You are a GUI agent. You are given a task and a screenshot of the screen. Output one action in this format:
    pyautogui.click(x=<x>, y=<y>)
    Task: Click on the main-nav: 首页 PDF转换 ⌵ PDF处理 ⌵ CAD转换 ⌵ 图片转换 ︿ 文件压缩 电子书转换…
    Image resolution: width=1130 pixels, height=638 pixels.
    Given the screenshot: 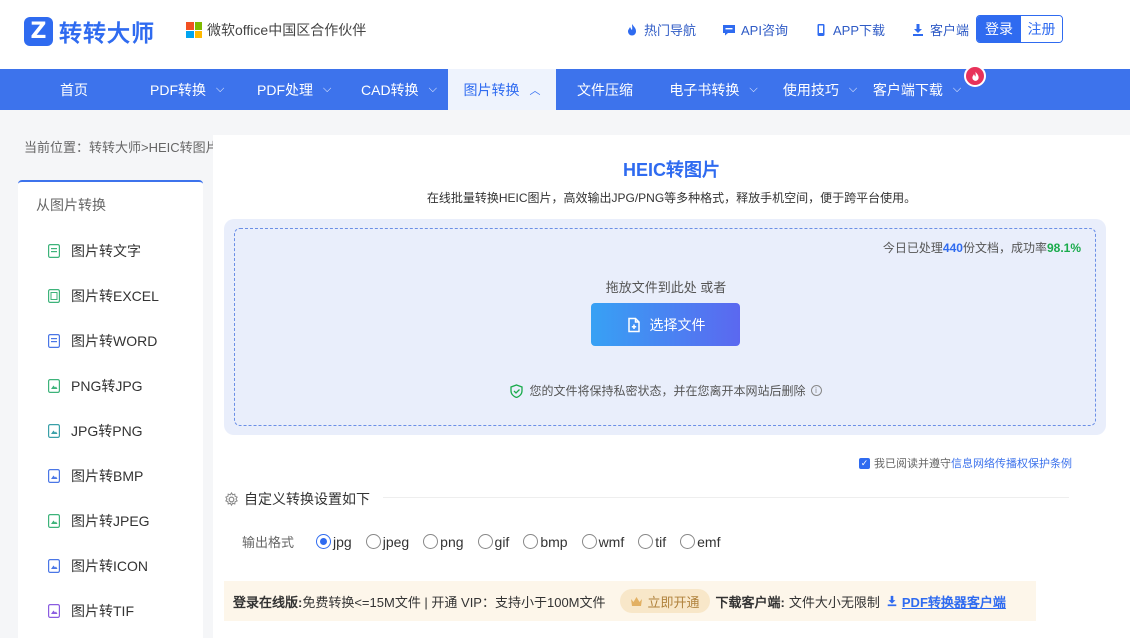 What is the action you would take?
    pyautogui.click(x=565, y=89)
    